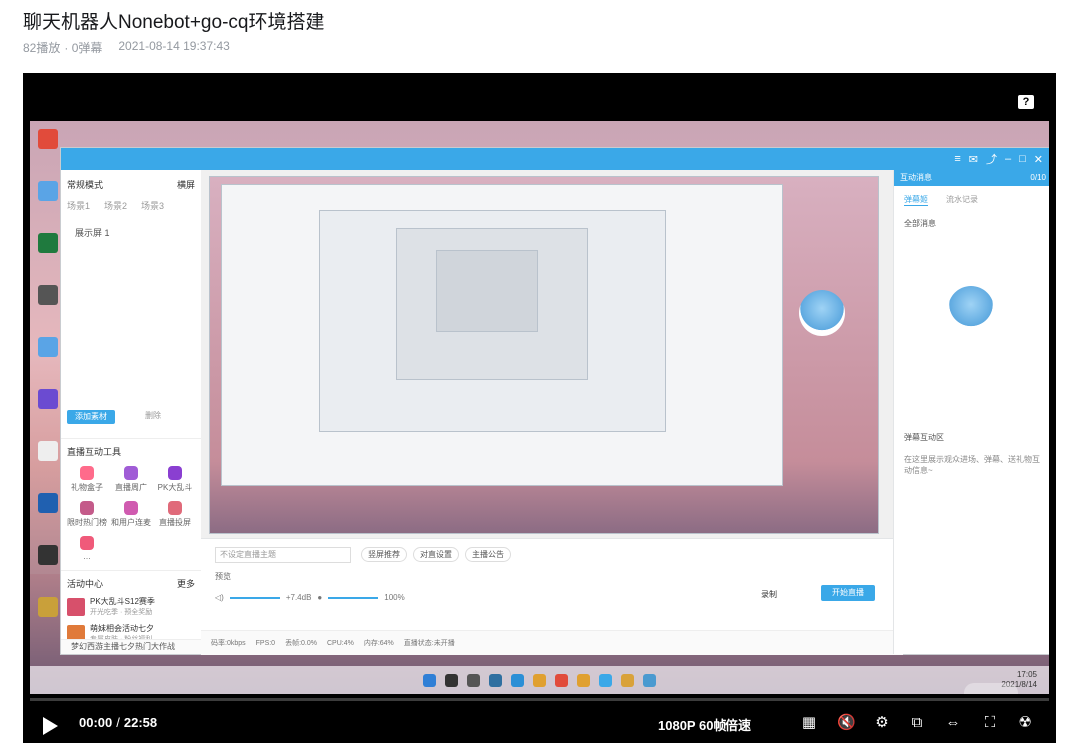  What do you see at coordinates (78, 205) in the screenshot?
I see `tab-scene-1: 场景1` at bounding box center [78, 205].